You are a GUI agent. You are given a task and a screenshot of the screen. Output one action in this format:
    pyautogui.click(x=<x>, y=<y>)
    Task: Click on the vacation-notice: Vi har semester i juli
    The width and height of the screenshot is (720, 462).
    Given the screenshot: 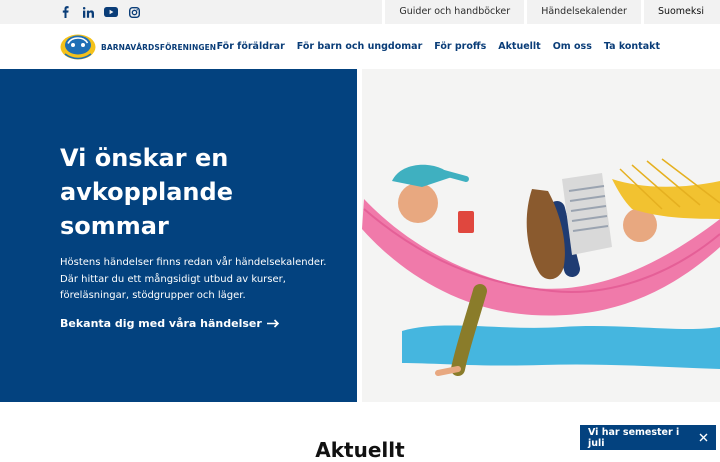 What is the action you would take?
    pyautogui.click(x=648, y=437)
    